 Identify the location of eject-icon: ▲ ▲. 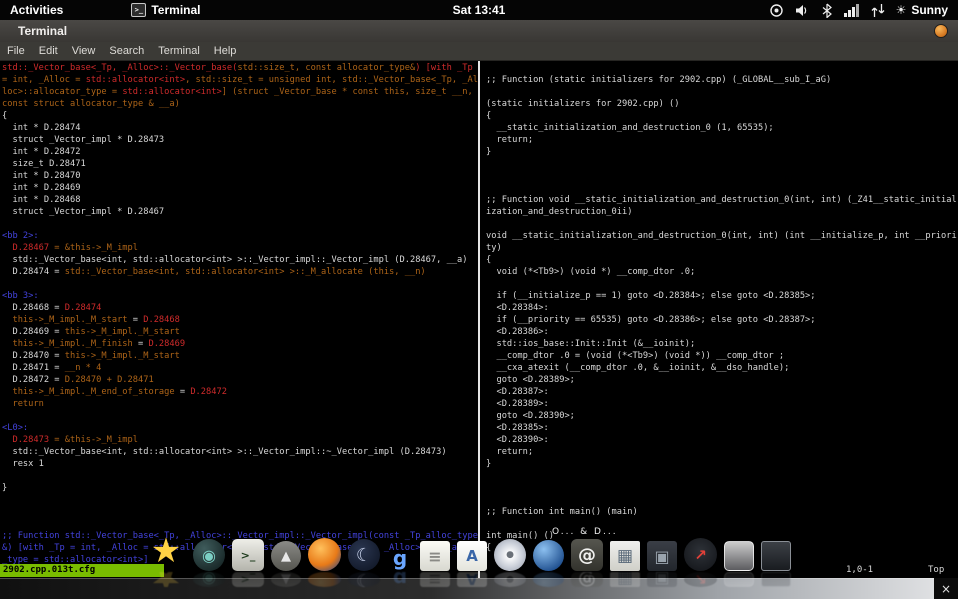
(286, 564).